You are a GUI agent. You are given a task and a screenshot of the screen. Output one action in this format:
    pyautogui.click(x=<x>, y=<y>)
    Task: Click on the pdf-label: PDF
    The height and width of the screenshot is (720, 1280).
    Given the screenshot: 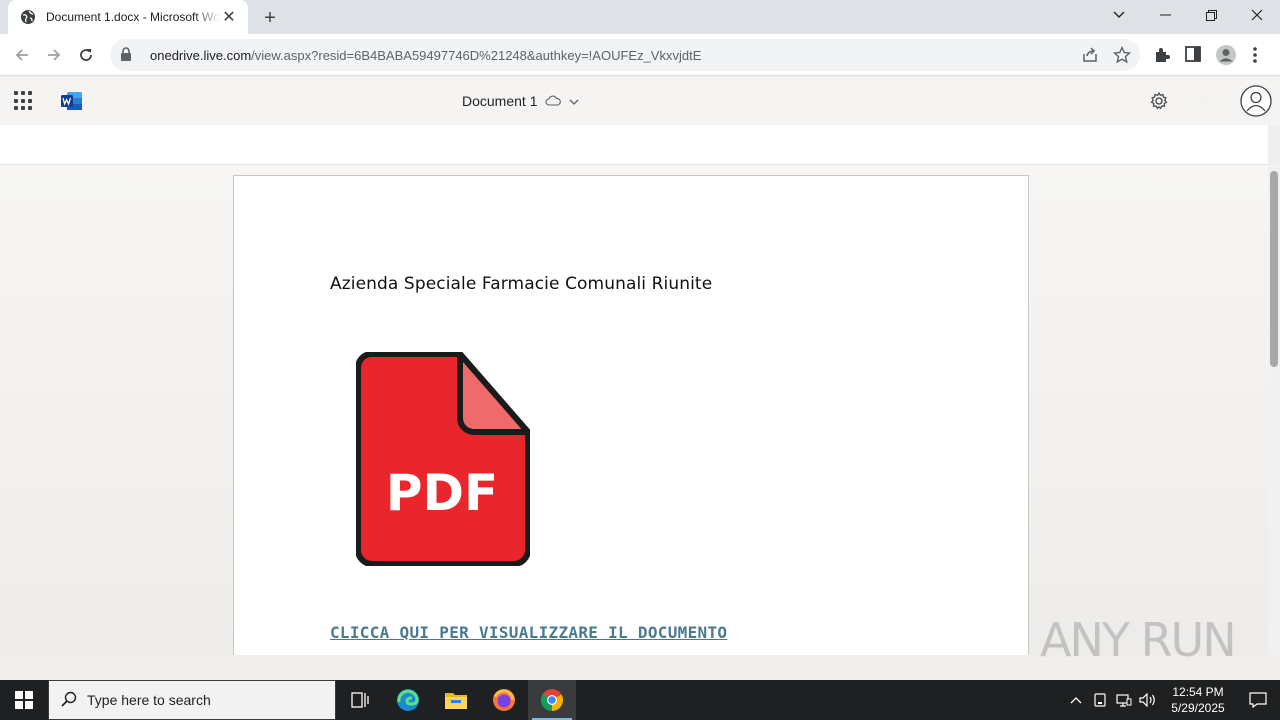 What is the action you would take?
    pyautogui.click(x=442, y=493)
    